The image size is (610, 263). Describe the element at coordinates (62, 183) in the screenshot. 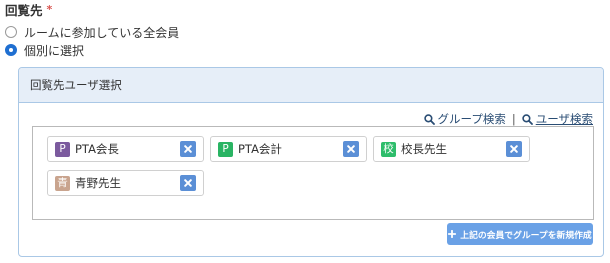

I see `avatar: 青` at that location.